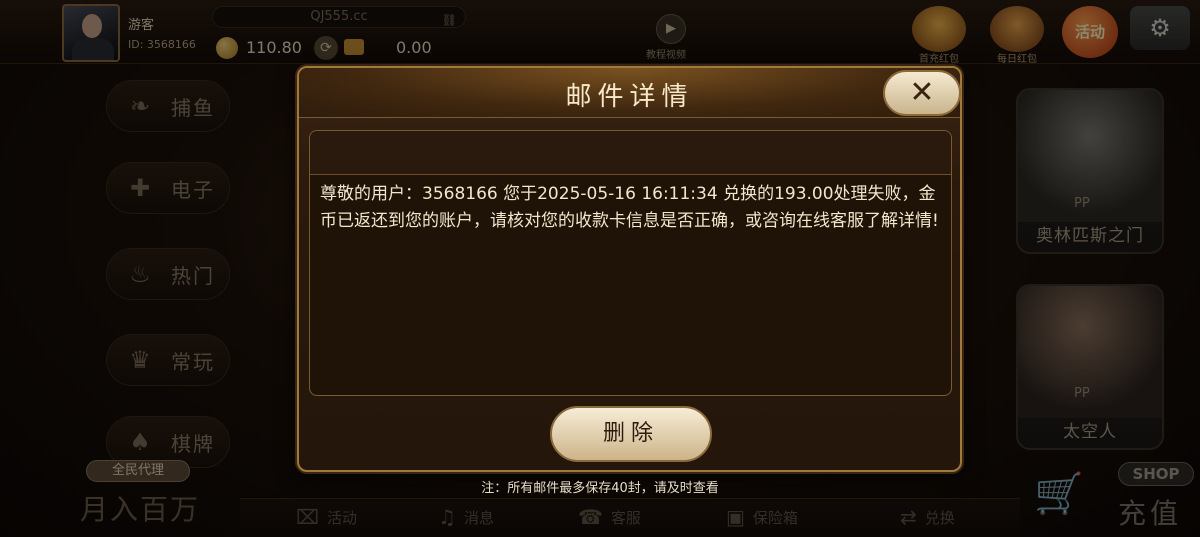 Image resolution: width=1200 pixels, height=537 pixels. Describe the element at coordinates (630, 153) in the screenshot. I see `mail-subject-strip` at that location.